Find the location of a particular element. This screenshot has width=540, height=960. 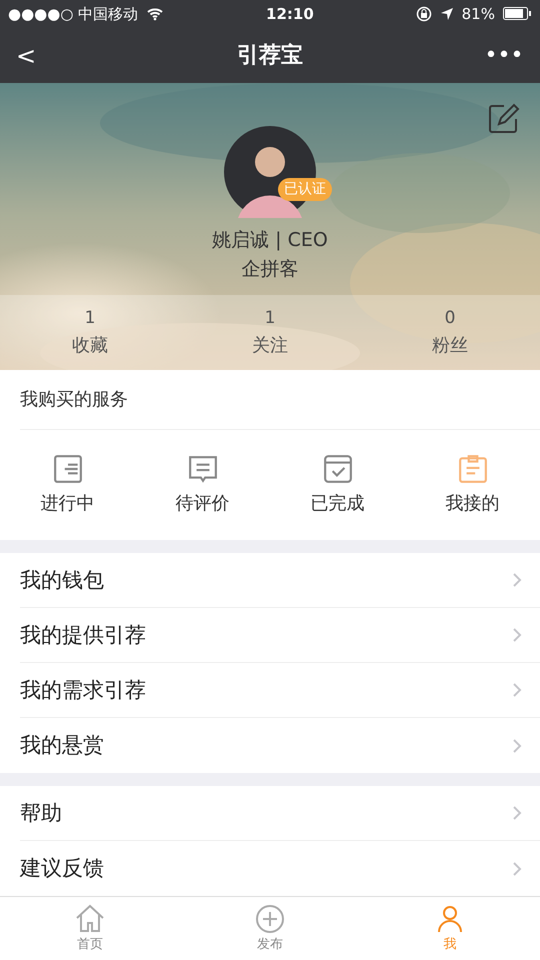

menu-item: 我的钱包 is located at coordinates (62, 580).